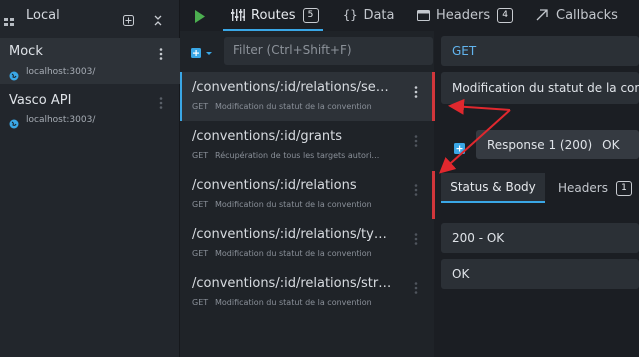 The width and height of the screenshot is (639, 357). I want to click on status-code-select: 200 - OK, so click(540, 238).